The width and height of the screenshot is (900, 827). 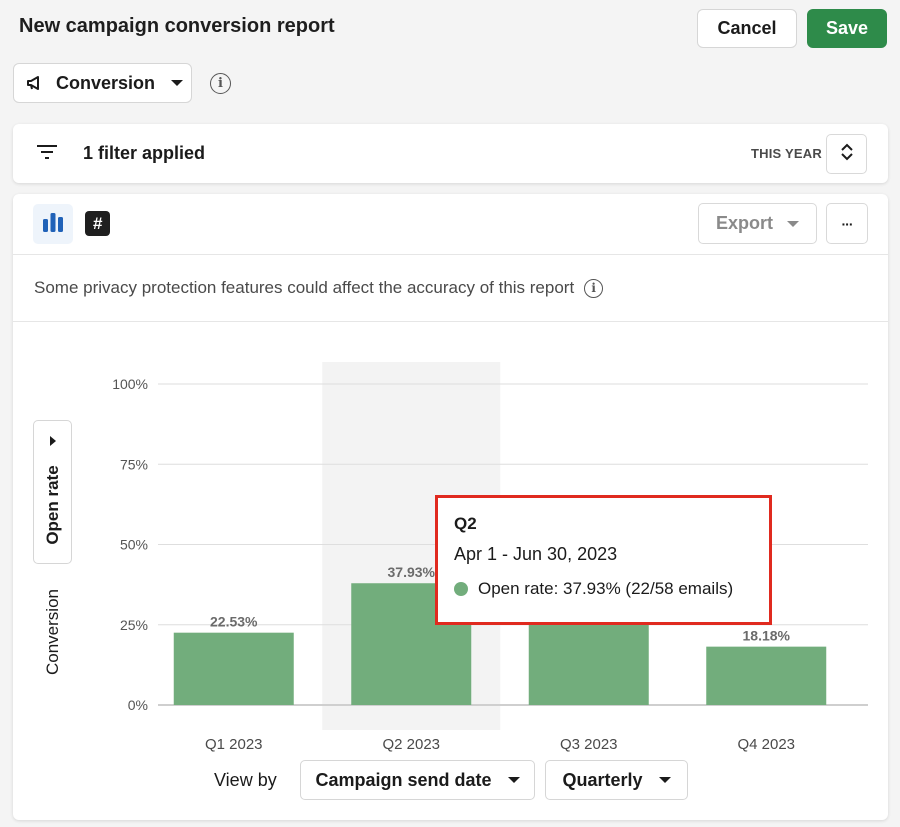 I want to click on x-tick-label: Q2 2023, so click(x=411, y=744).